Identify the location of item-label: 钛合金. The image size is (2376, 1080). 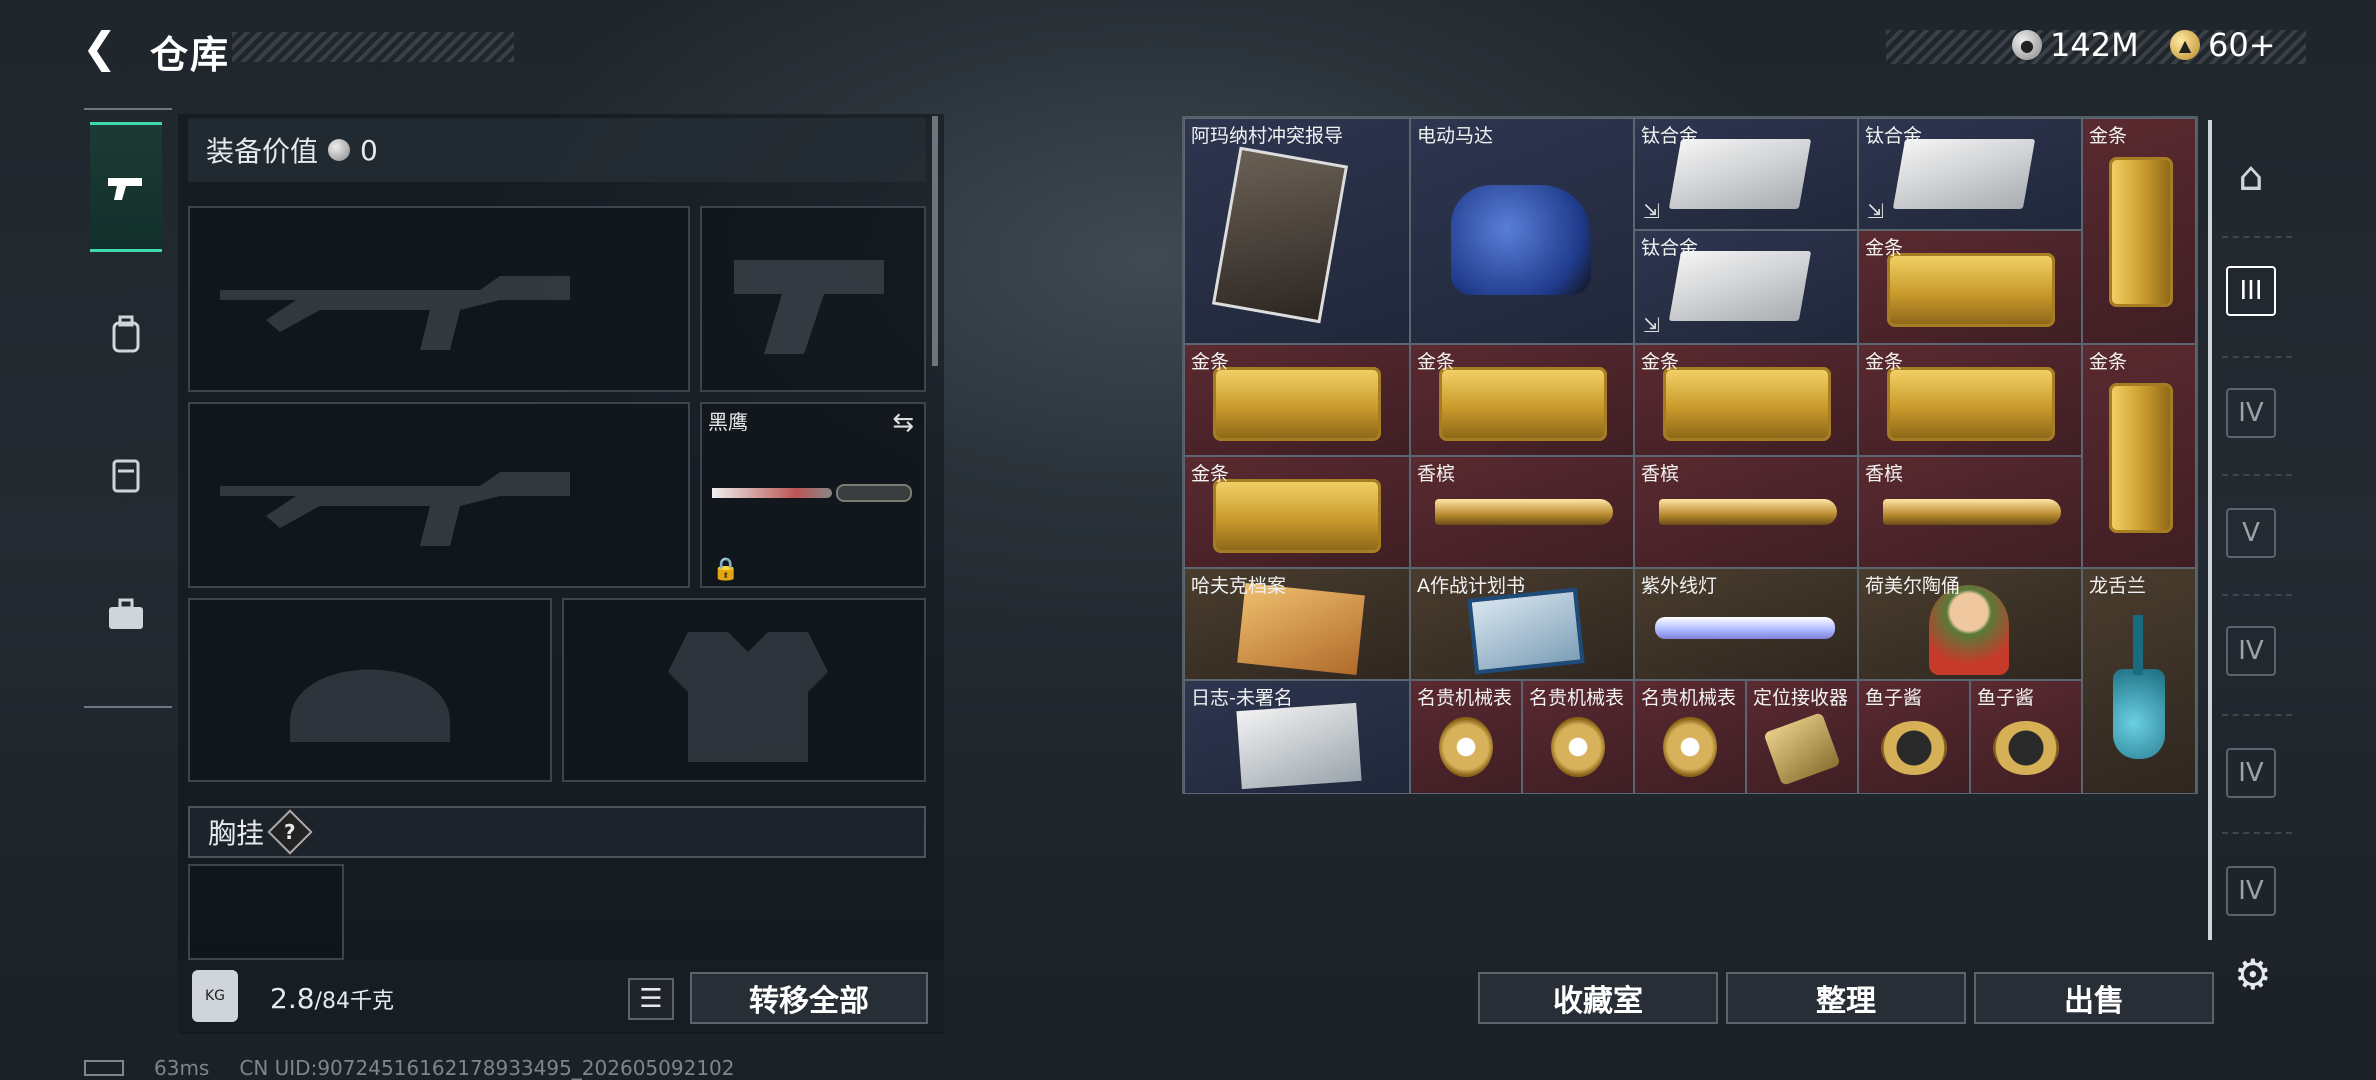
(1670, 248).